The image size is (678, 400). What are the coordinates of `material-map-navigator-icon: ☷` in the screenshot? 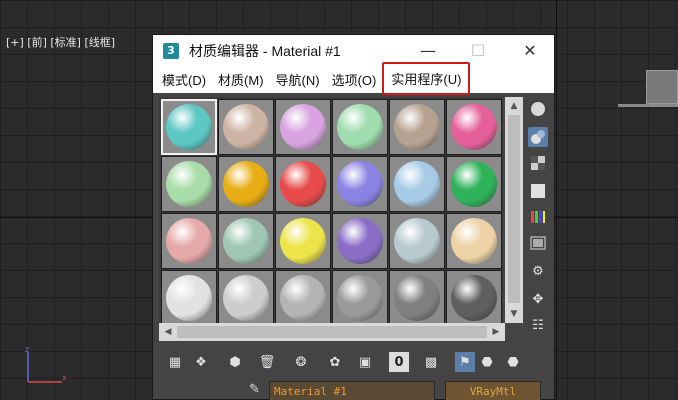 It's located at (538, 325).